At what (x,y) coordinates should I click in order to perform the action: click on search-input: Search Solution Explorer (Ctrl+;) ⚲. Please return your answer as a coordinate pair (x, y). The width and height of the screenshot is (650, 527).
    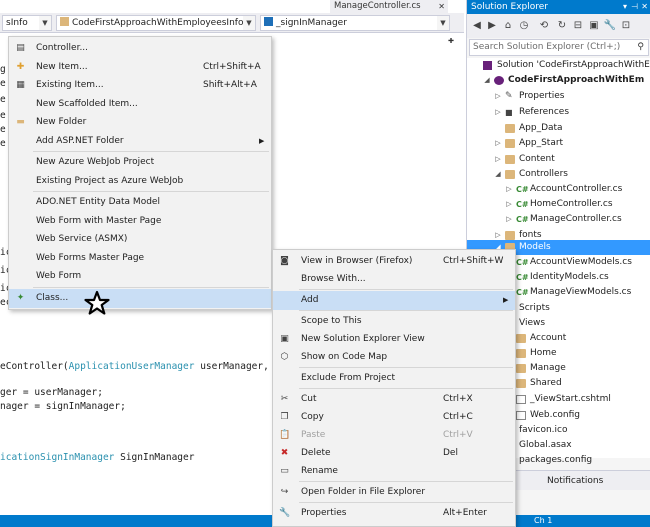
    Looking at the image, I should click on (559, 47).